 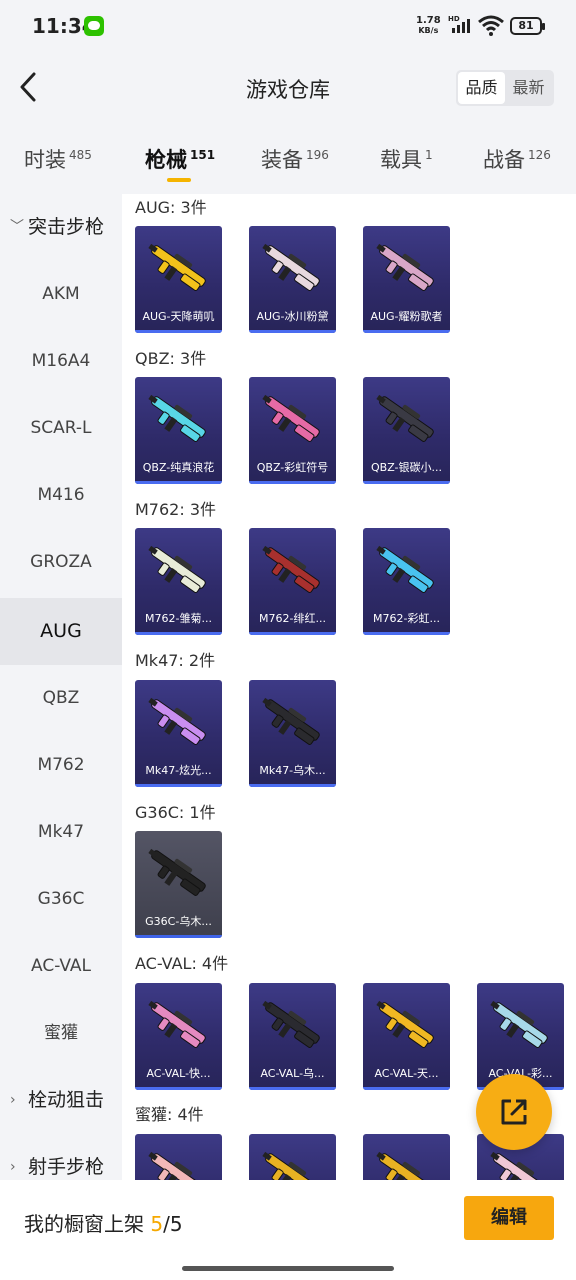 I want to click on chevron-down-icon: ﹀, so click(x=17, y=227).